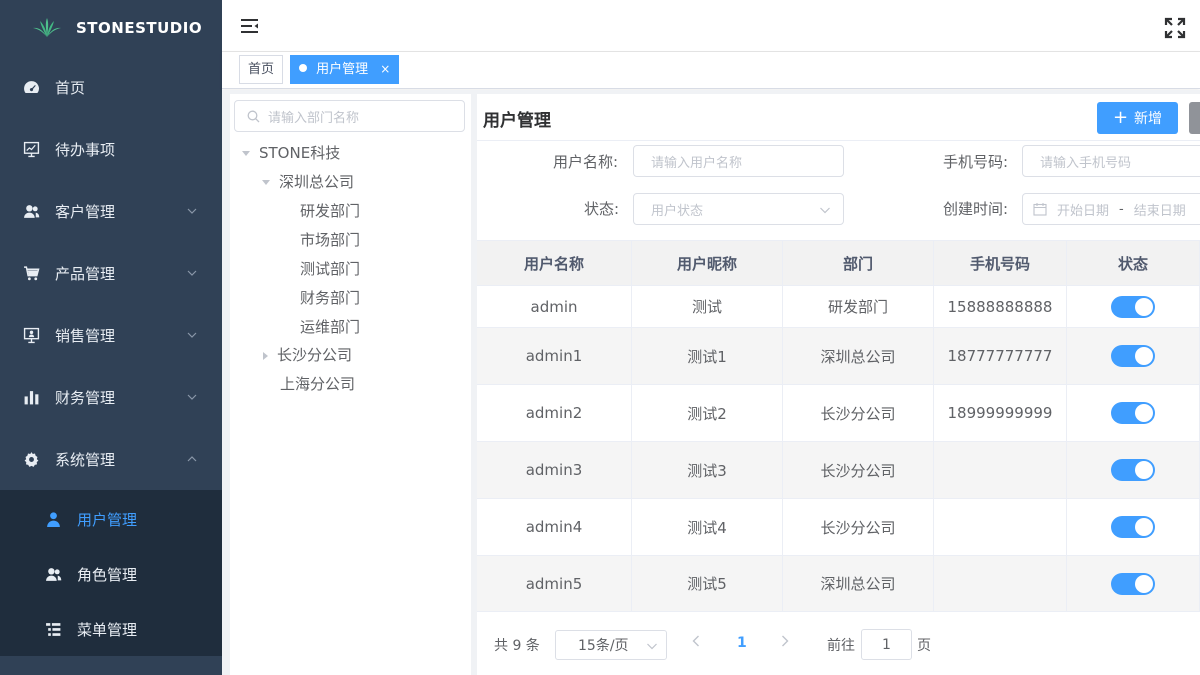 This screenshot has height=675, width=1200. Describe the element at coordinates (111, 519) in the screenshot. I see `submenu-item-users: 用户管理` at that location.